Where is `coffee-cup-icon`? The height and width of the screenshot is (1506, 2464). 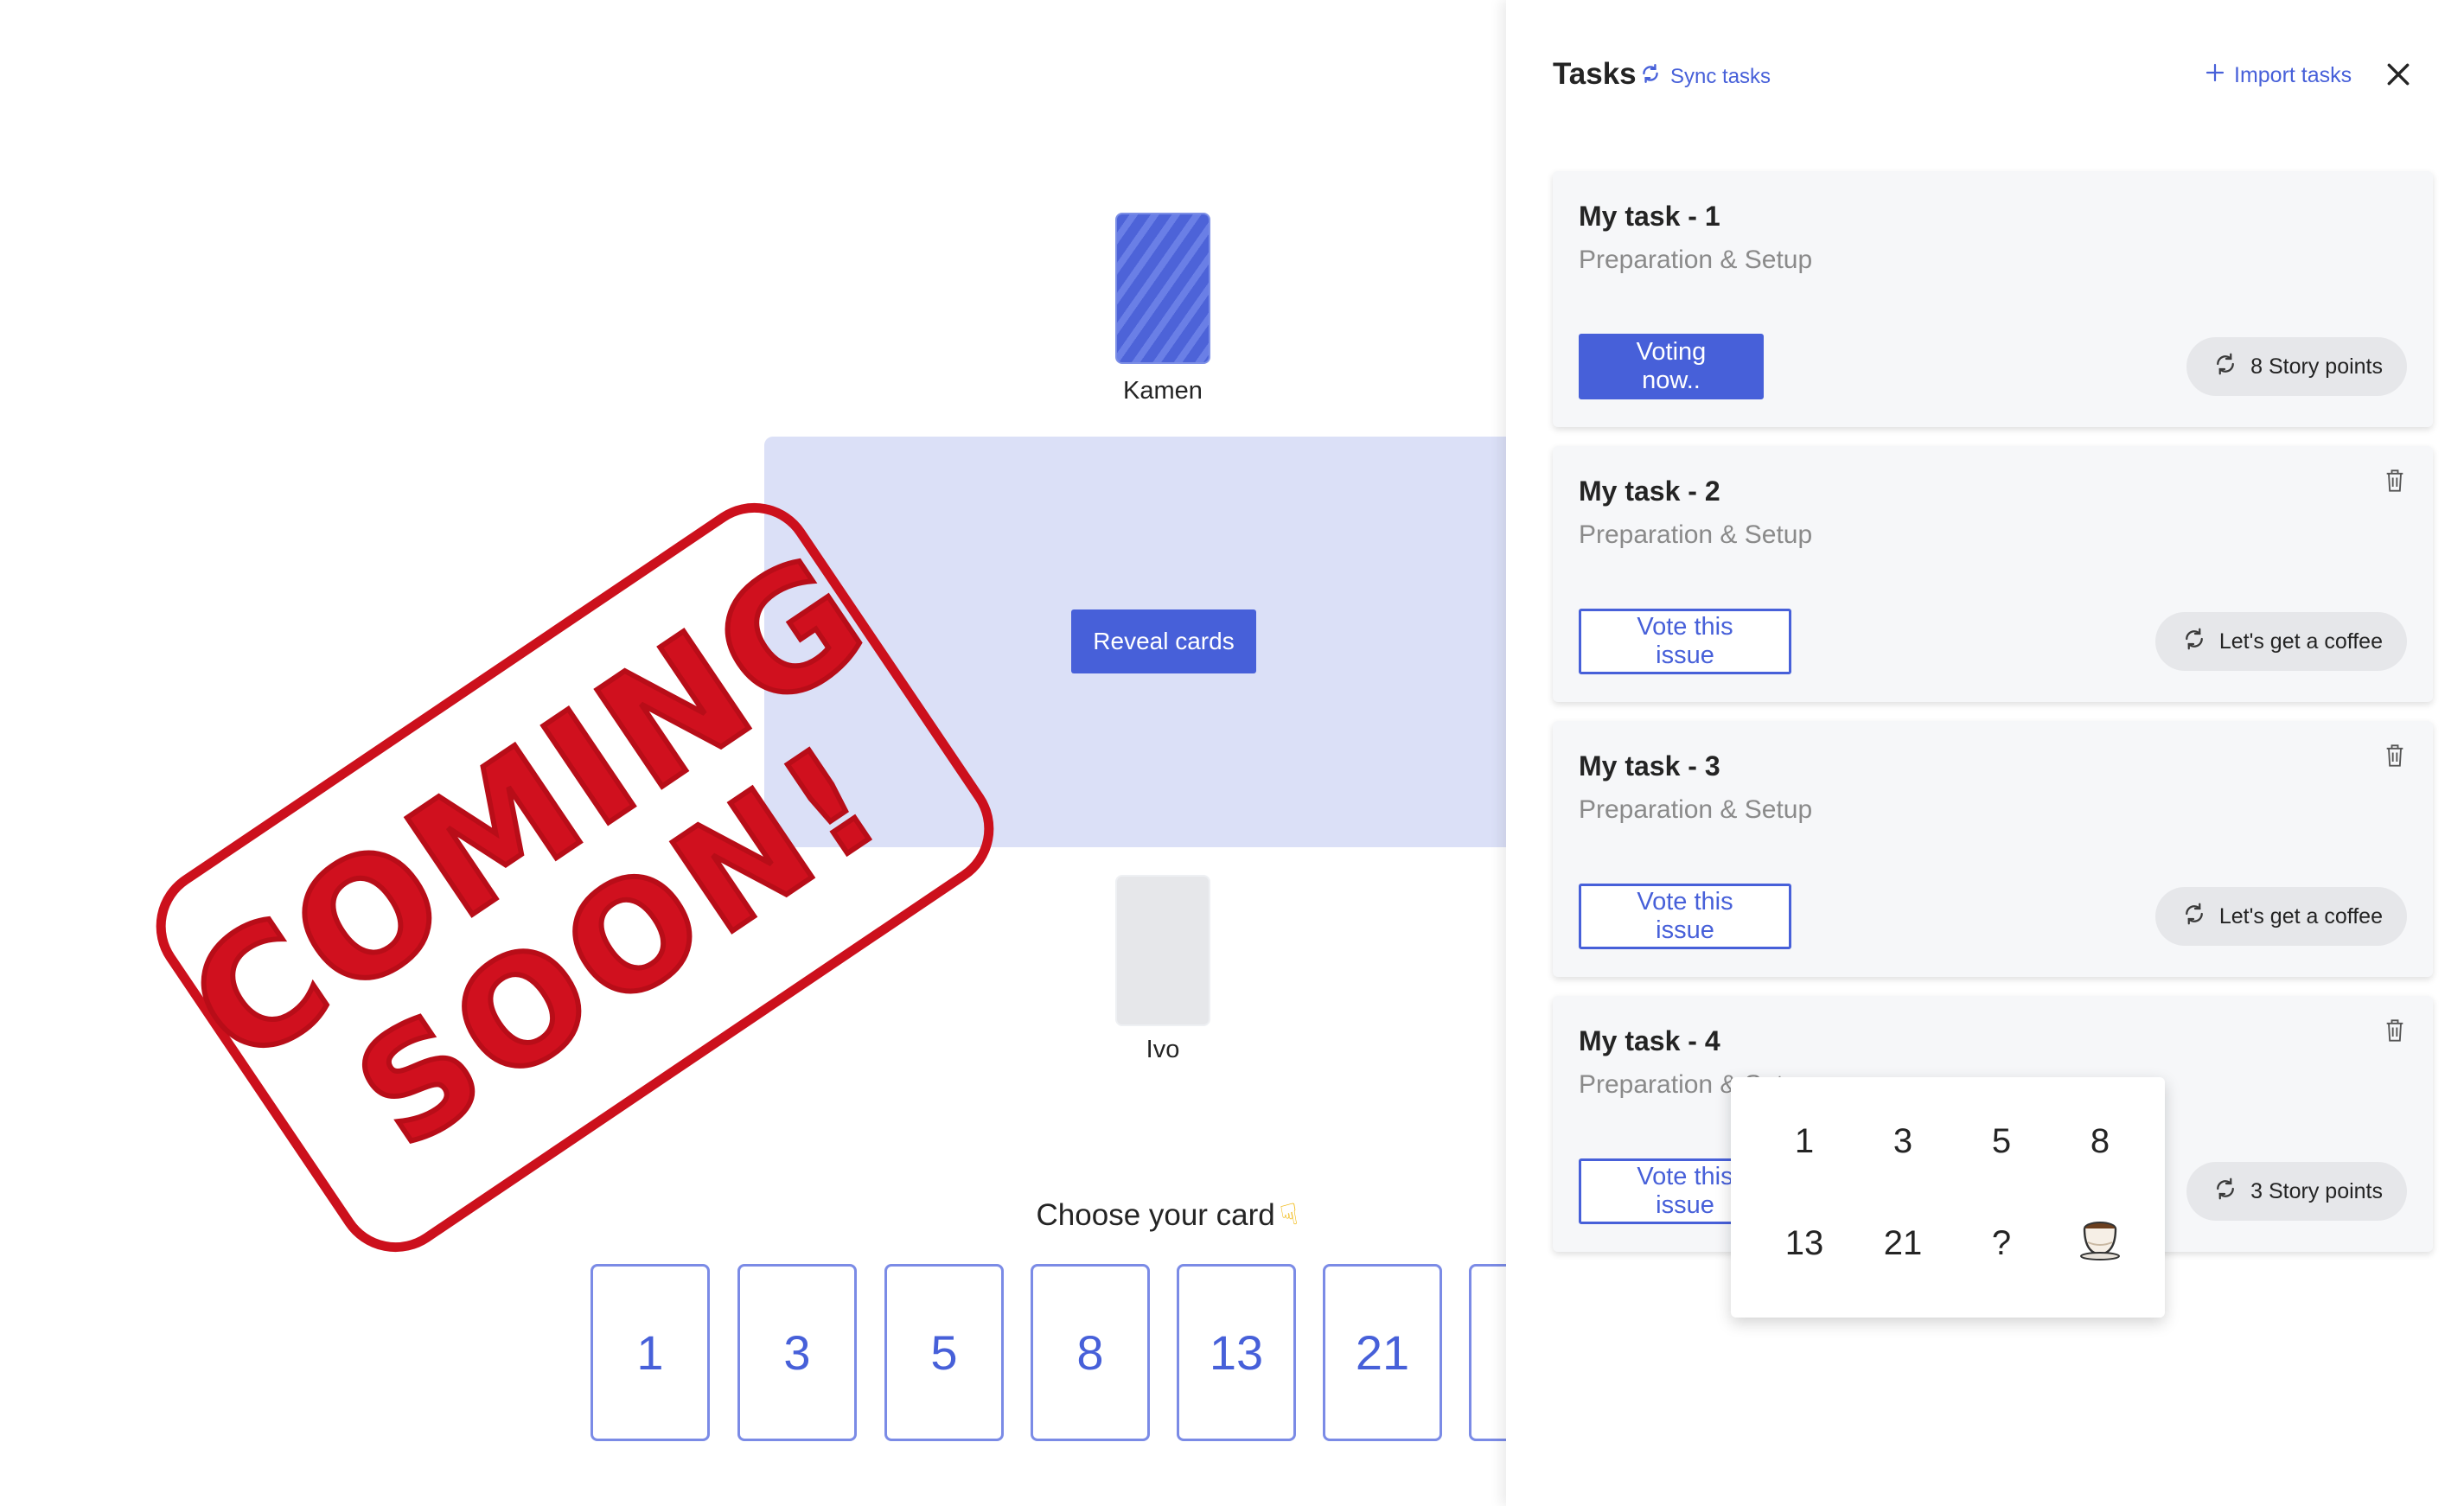
coffee-cup-icon is located at coordinates (2100, 1243).